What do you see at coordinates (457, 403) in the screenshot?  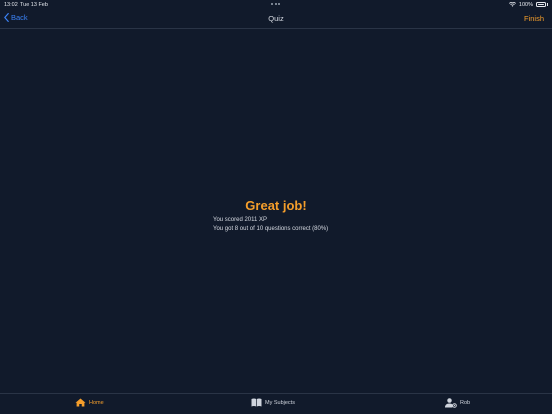 I see `tab-profile: Rob` at bounding box center [457, 403].